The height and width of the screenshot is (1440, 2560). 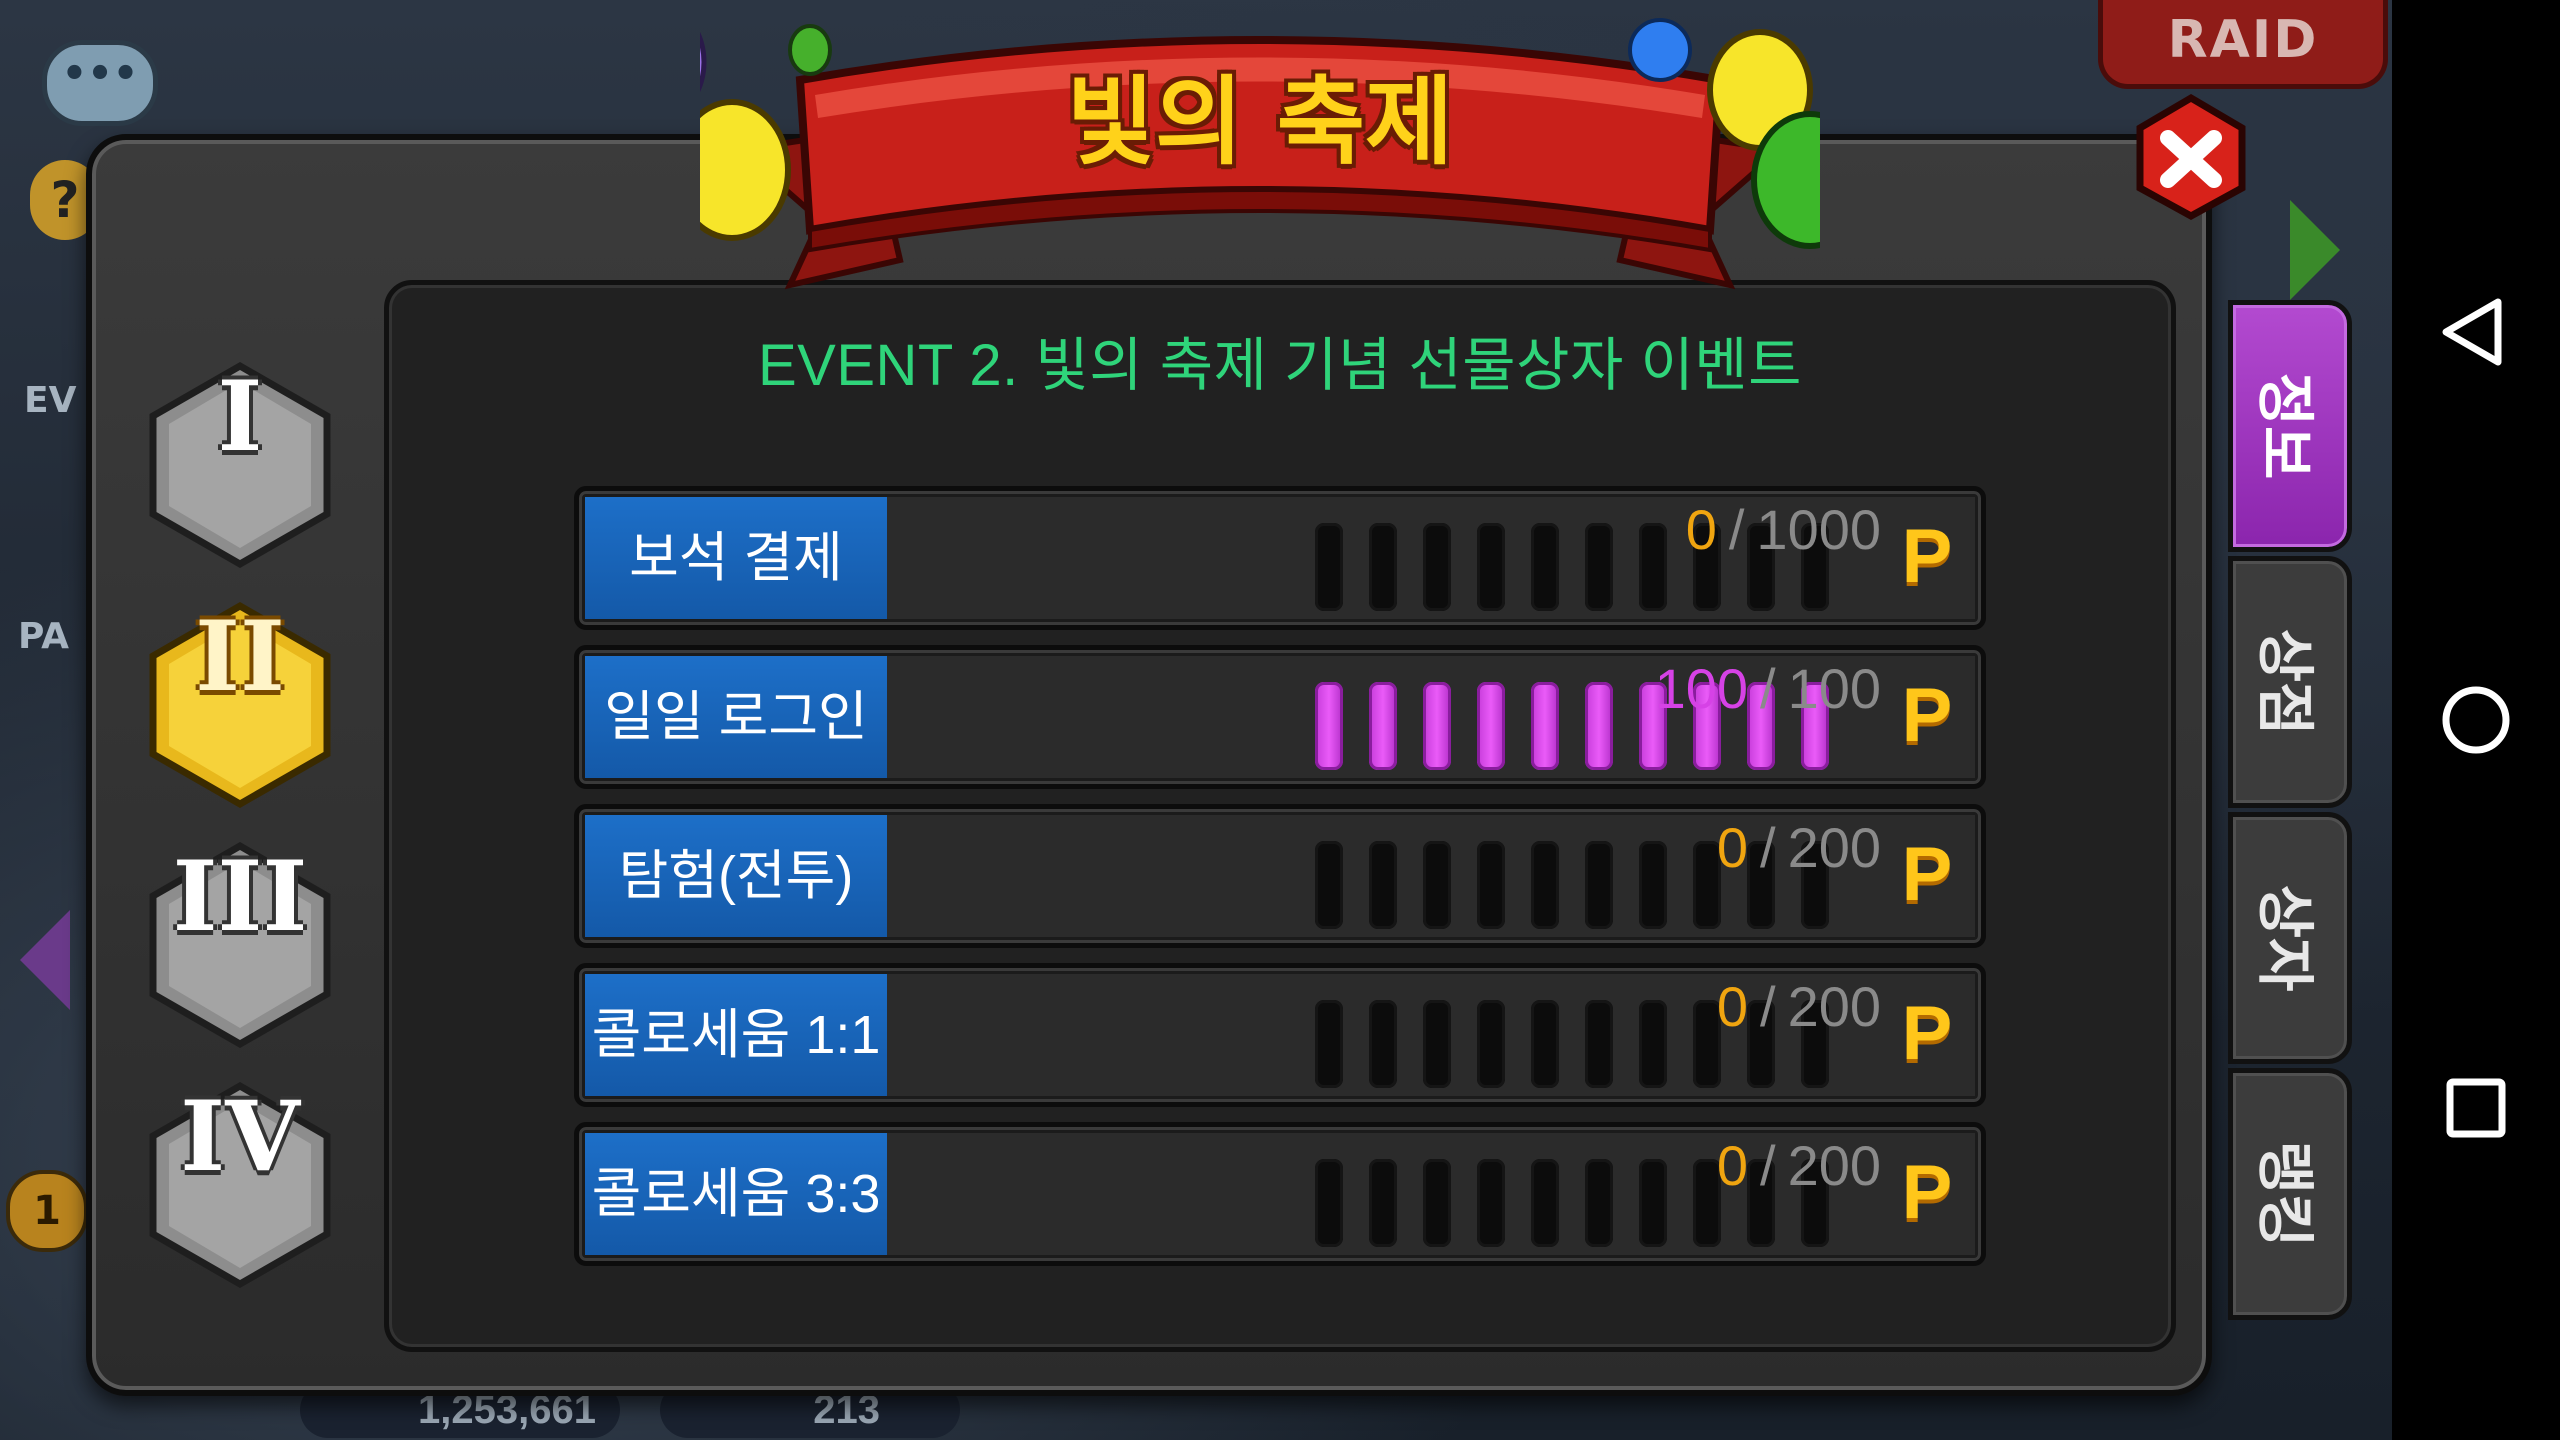 I want to click on tab-label: 상자, so click(x=2285, y=938).